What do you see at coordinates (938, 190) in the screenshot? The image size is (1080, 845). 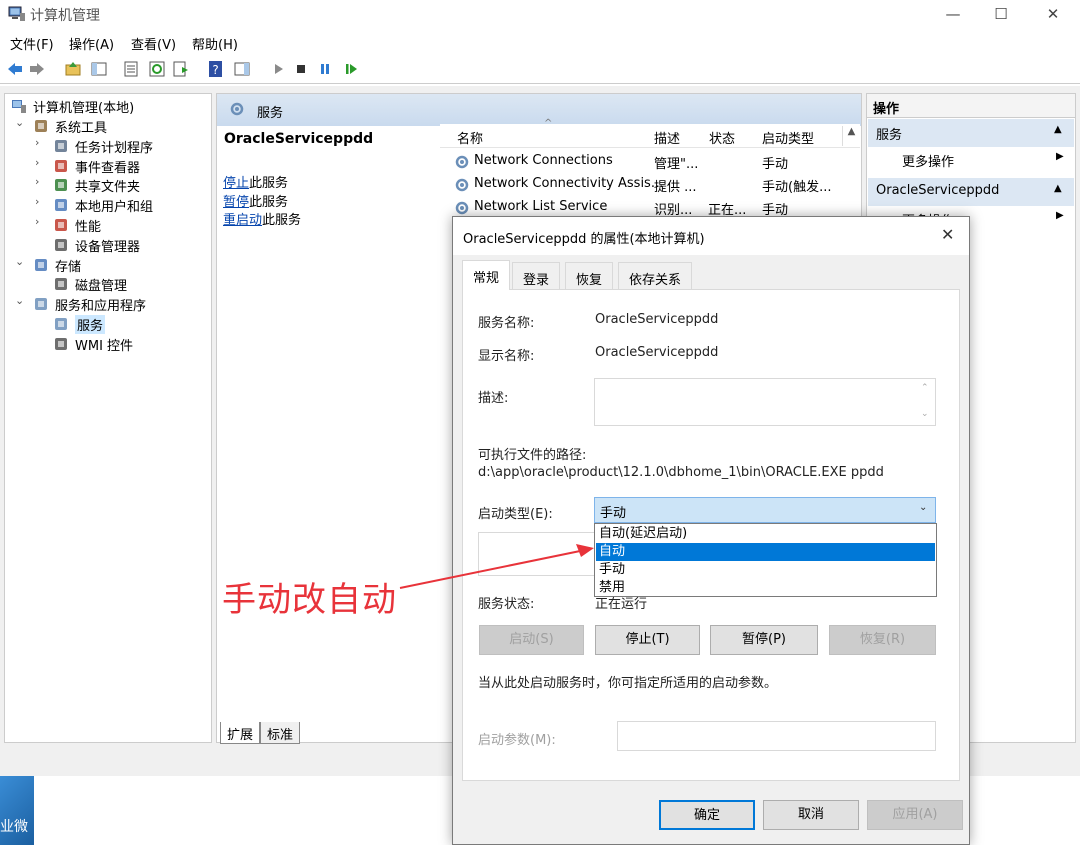 I see `actions-section-oracle-label: OracleServiceppdd` at bounding box center [938, 190].